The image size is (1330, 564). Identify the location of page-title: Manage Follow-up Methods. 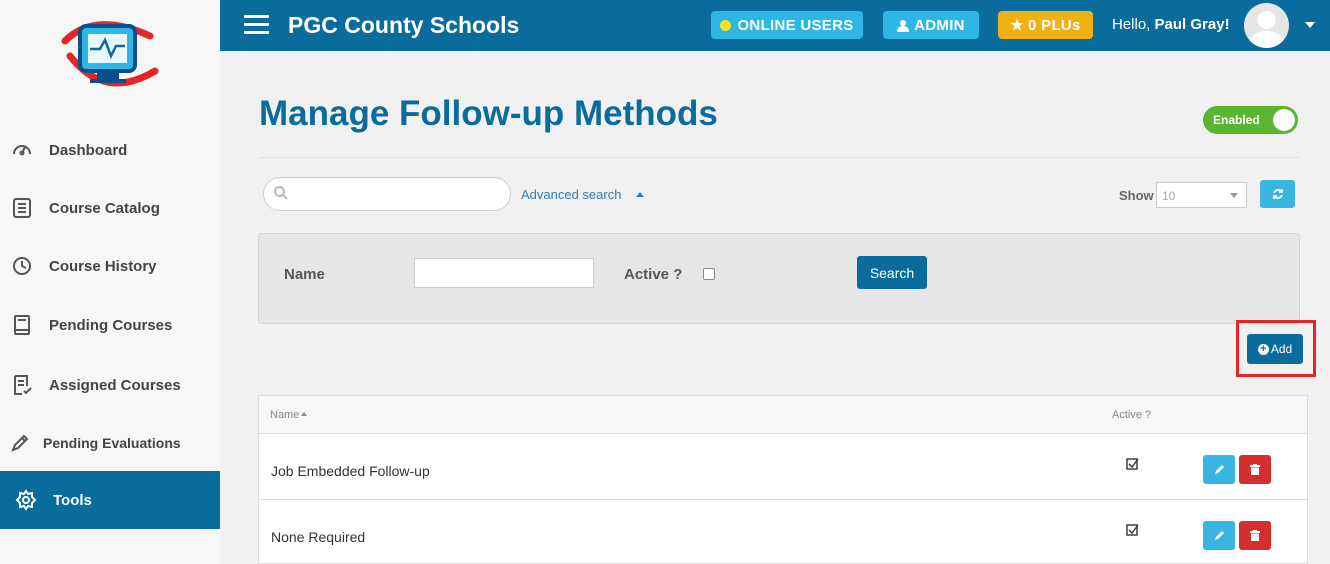
(488, 113).